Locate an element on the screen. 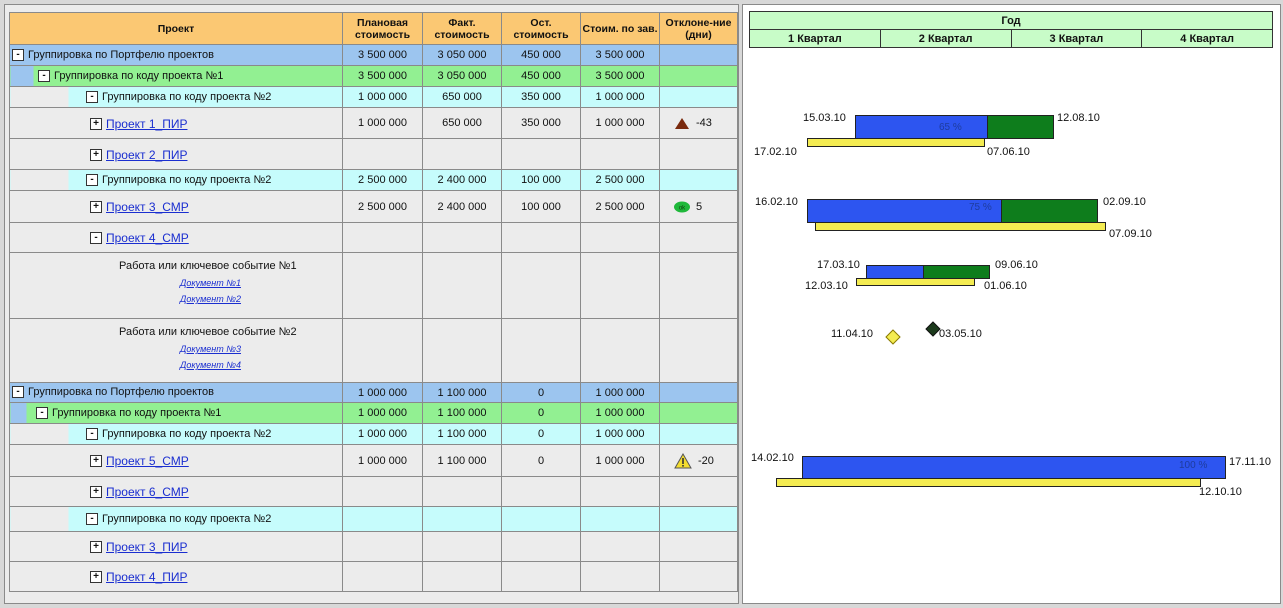  project-link: Проект 5_СМР is located at coordinates (147, 461).